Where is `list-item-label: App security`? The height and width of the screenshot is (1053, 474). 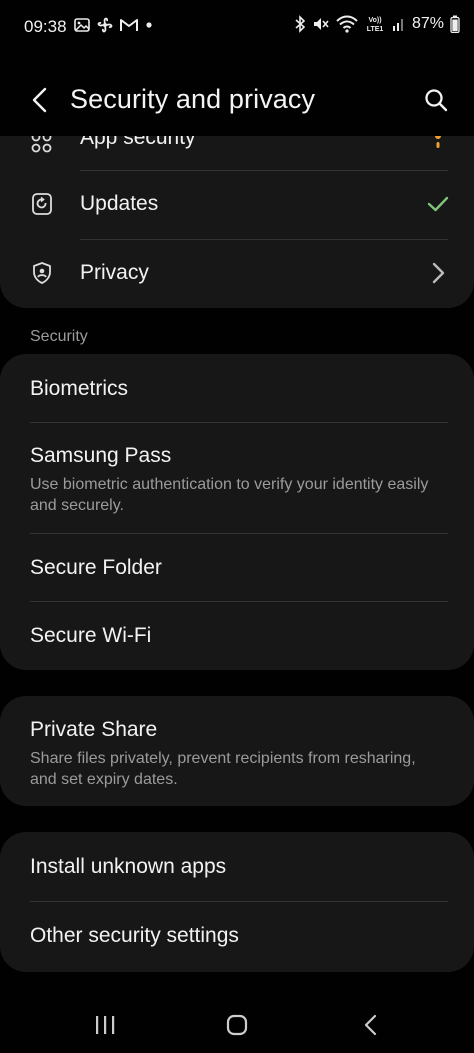
list-item-label: App security is located at coordinates (138, 142).